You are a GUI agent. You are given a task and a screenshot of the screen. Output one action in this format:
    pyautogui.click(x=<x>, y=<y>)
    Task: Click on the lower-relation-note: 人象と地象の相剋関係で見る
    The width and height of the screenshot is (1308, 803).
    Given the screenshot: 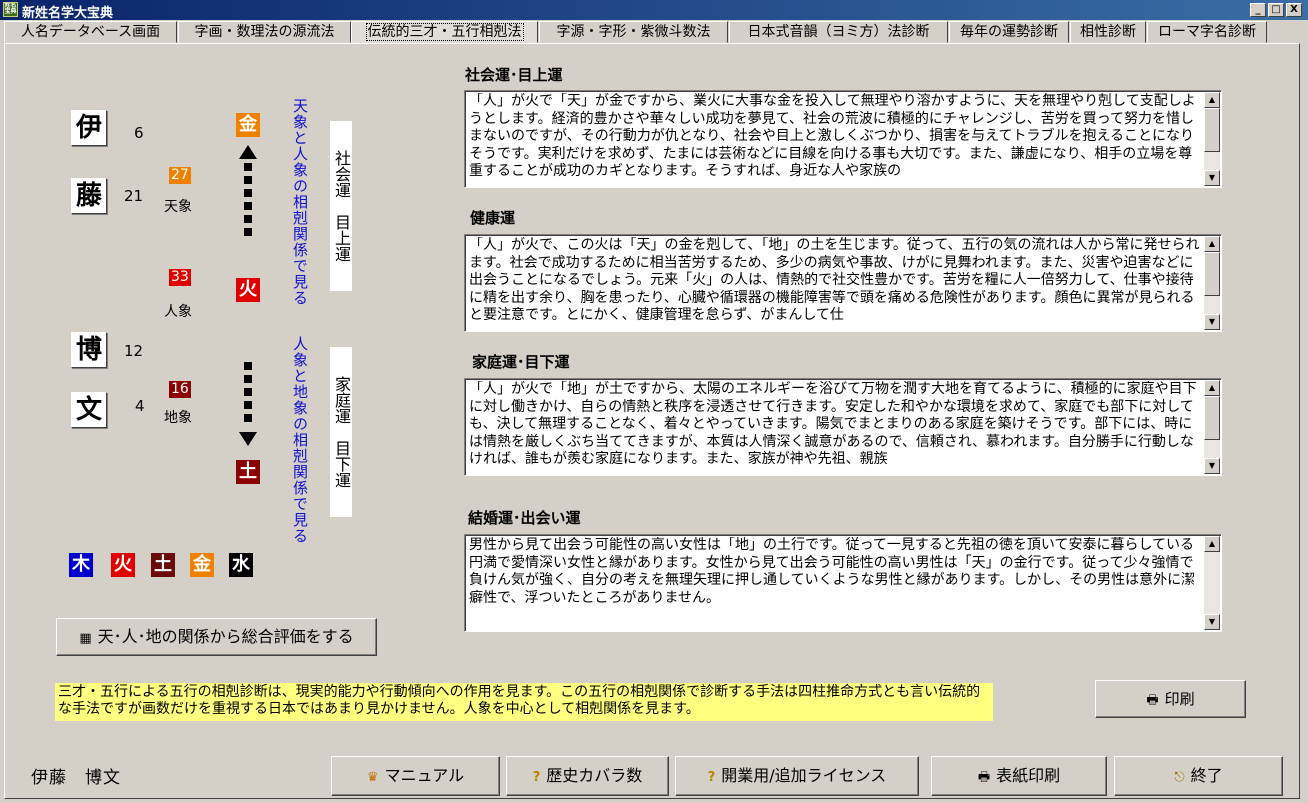 What is the action you would take?
    pyautogui.click(x=300, y=440)
    